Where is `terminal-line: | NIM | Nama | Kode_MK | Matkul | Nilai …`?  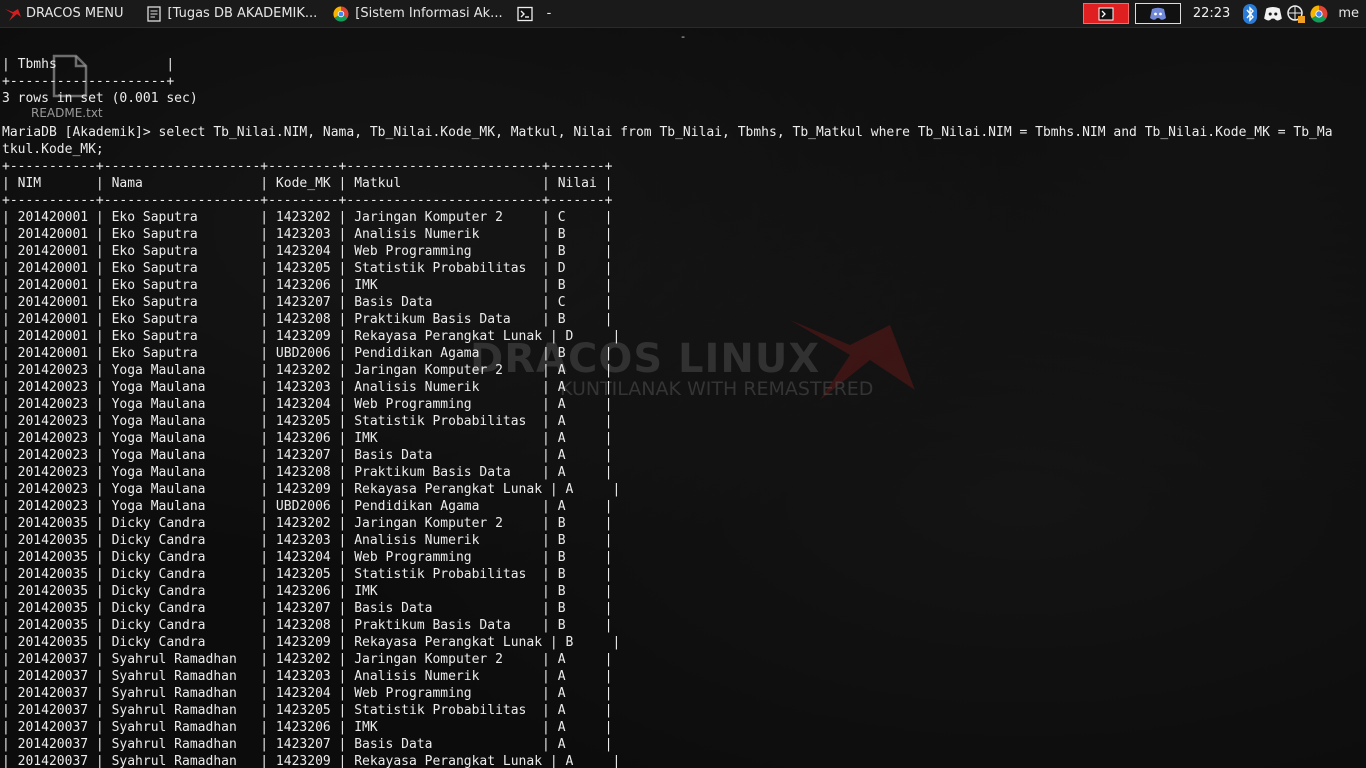 terminal-line: | NIM | Nama | Kode_MK | Matkul | Nilai … is located at coordinates (307, 183).